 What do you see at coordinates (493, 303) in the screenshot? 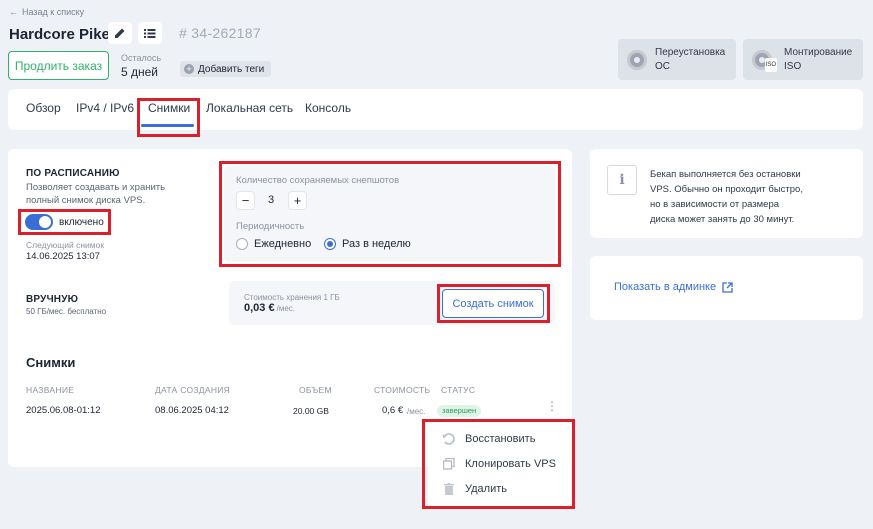
I see `create-snapshot-button: Создать снимок` at bounding box center [493, 303].